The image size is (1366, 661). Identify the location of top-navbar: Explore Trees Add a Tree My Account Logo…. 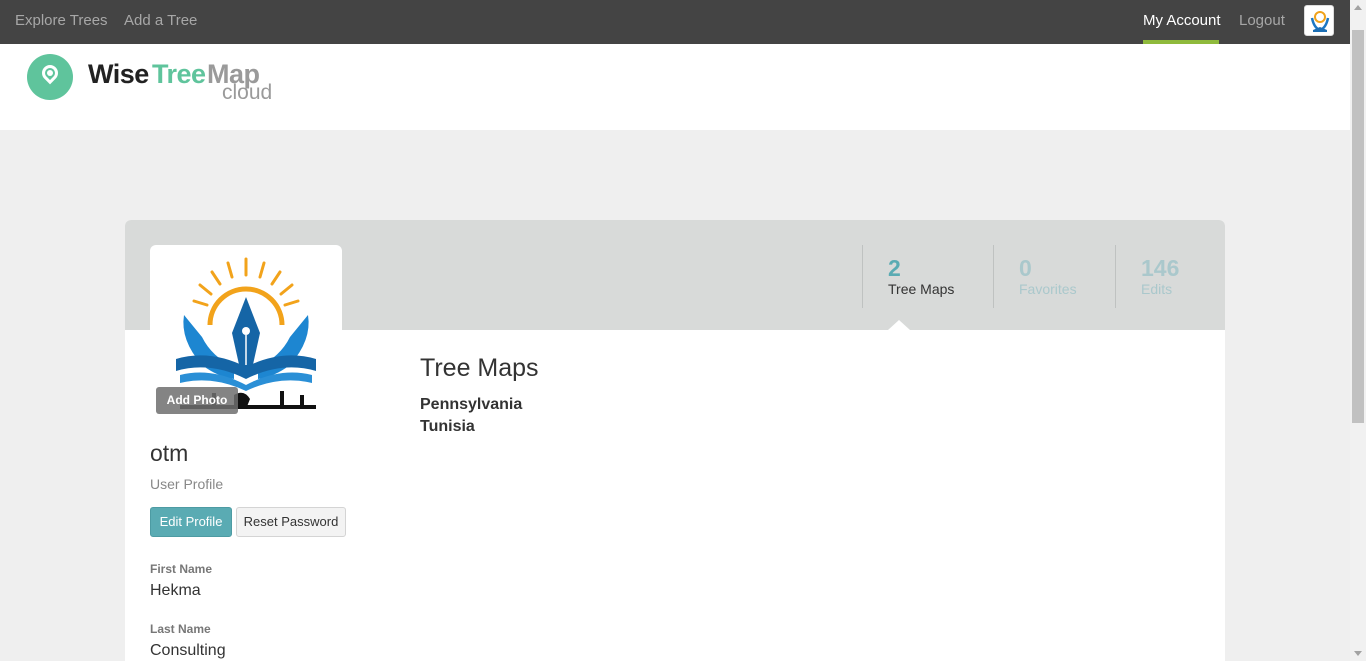
(675, 22).